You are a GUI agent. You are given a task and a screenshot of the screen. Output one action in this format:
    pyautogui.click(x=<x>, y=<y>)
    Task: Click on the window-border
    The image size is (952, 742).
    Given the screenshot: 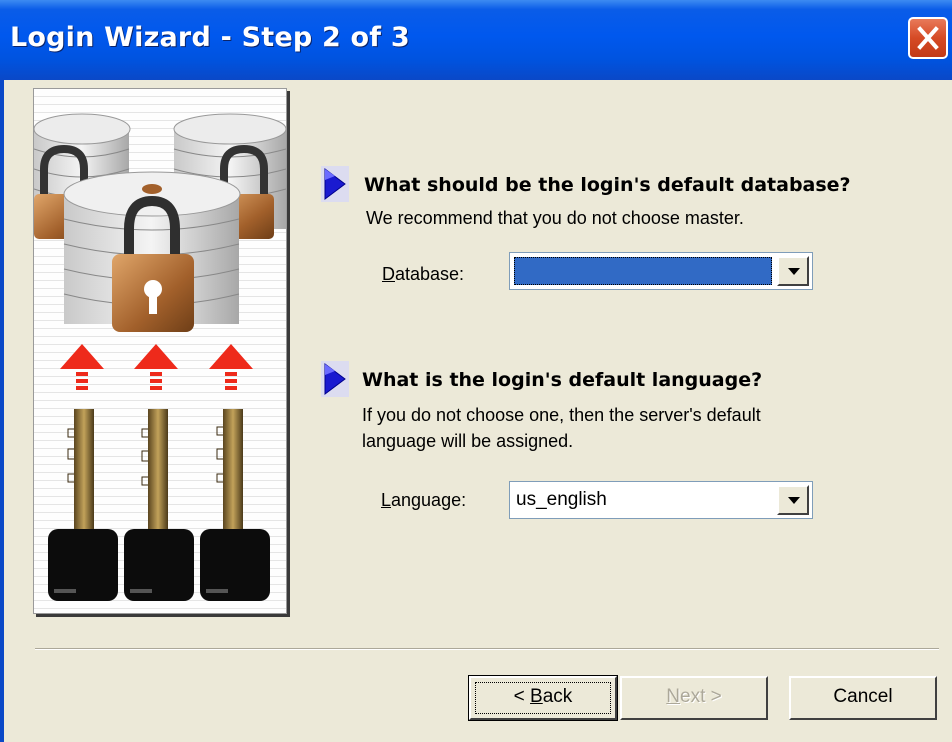 What is the action you would take?
    pyautogui.click(x=2, y=411)
    